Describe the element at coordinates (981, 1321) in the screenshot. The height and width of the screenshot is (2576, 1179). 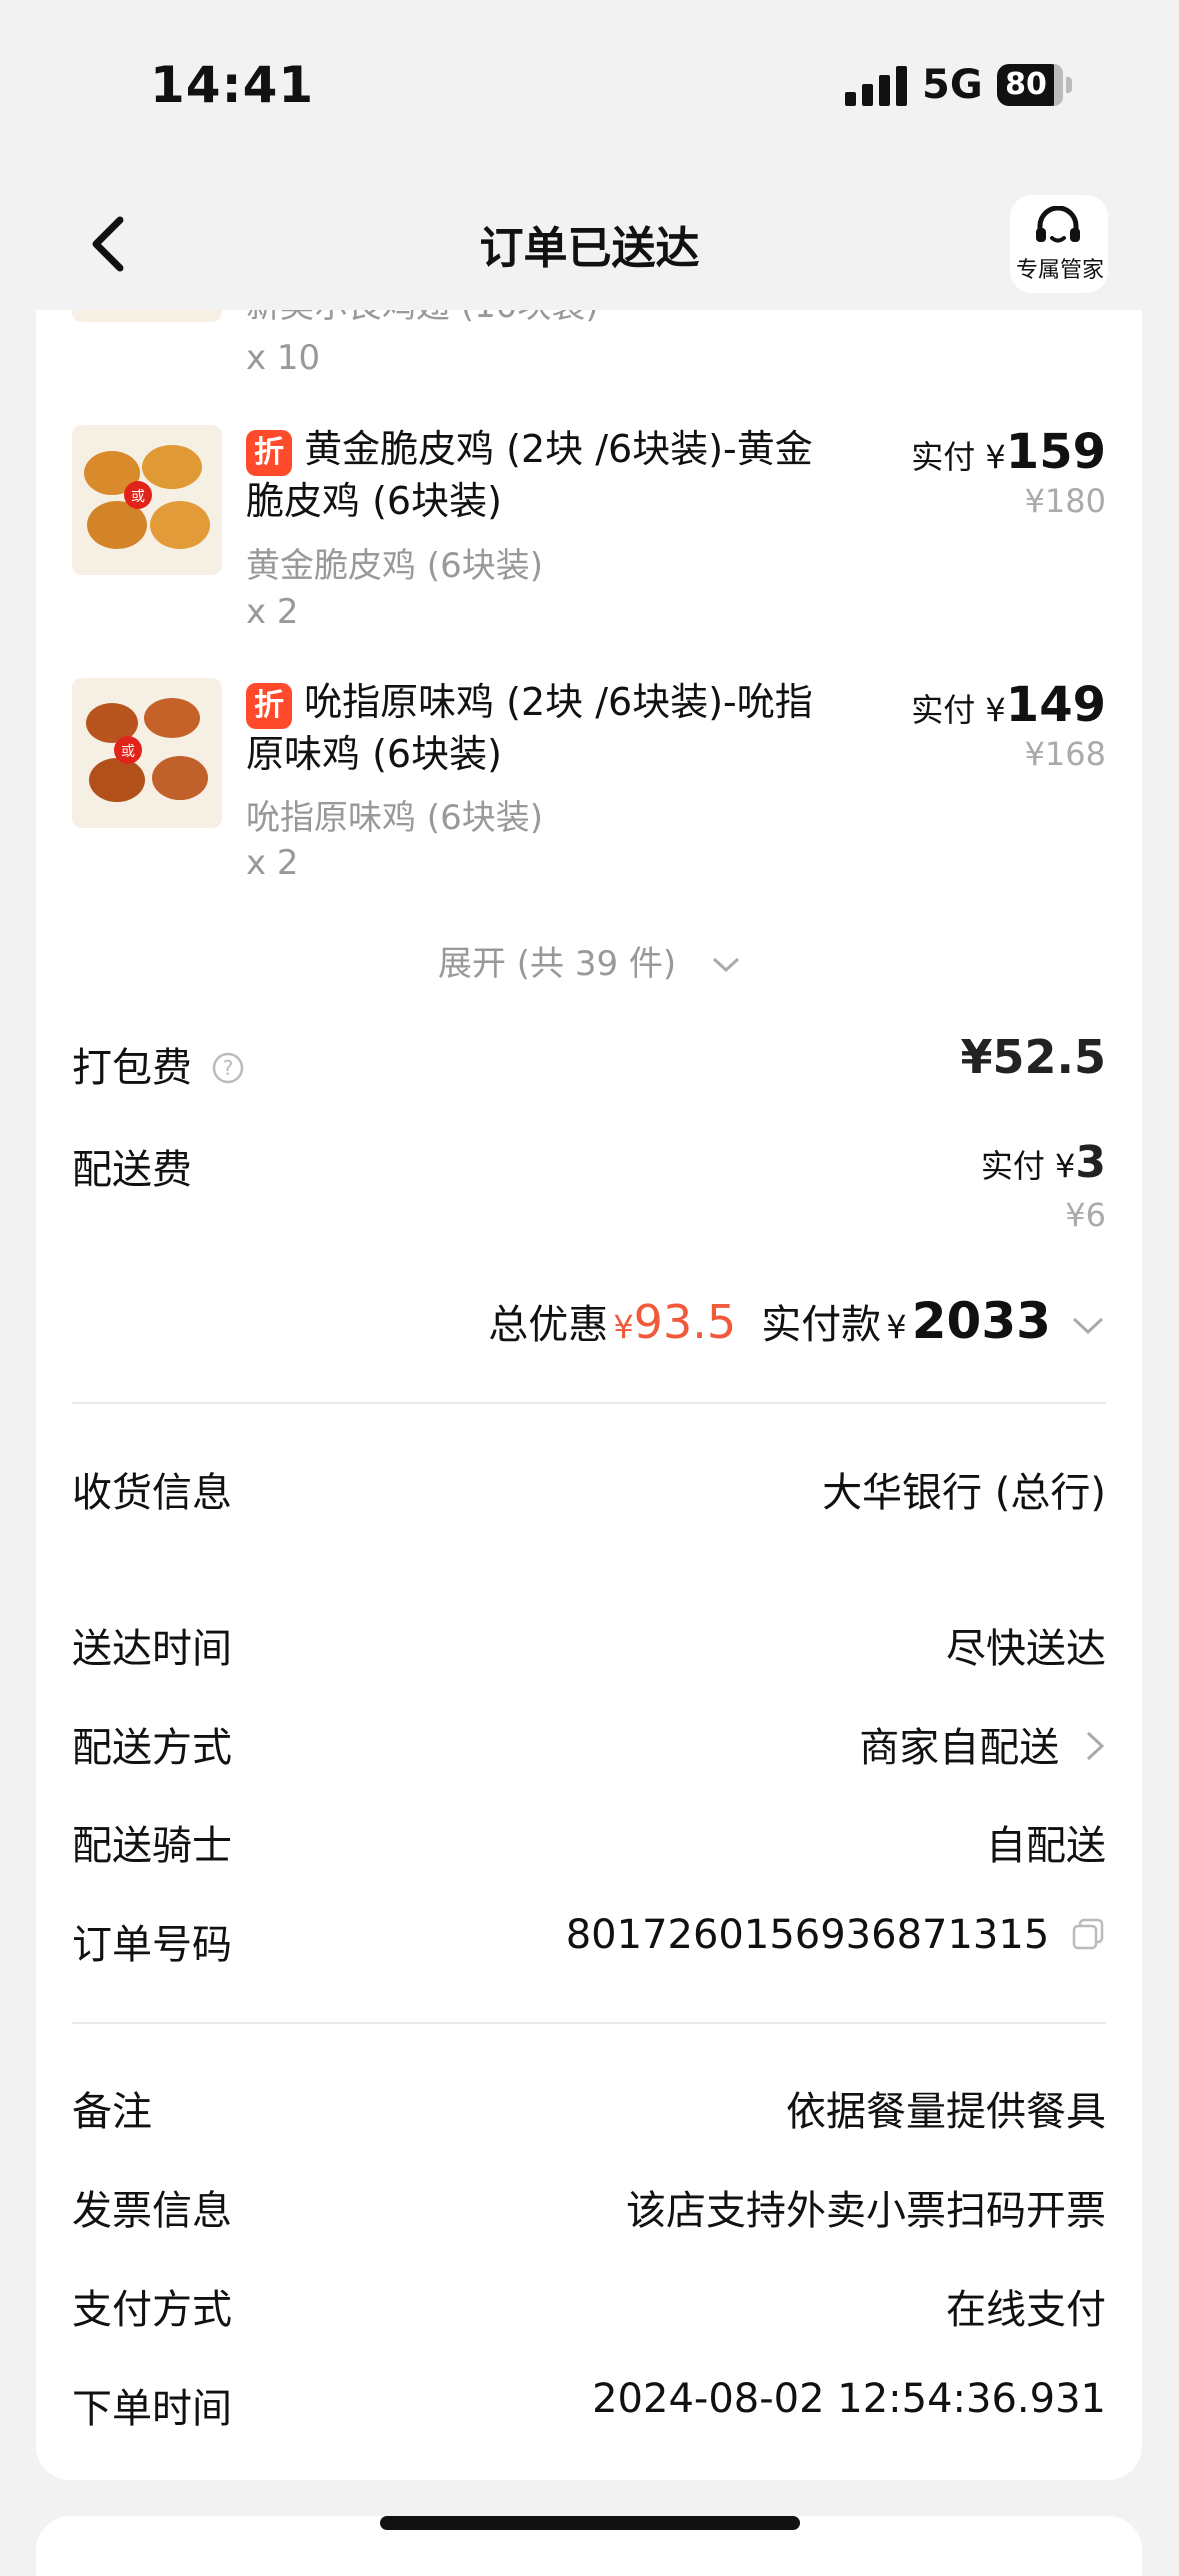
I see `paid-value: 2033` at that location.